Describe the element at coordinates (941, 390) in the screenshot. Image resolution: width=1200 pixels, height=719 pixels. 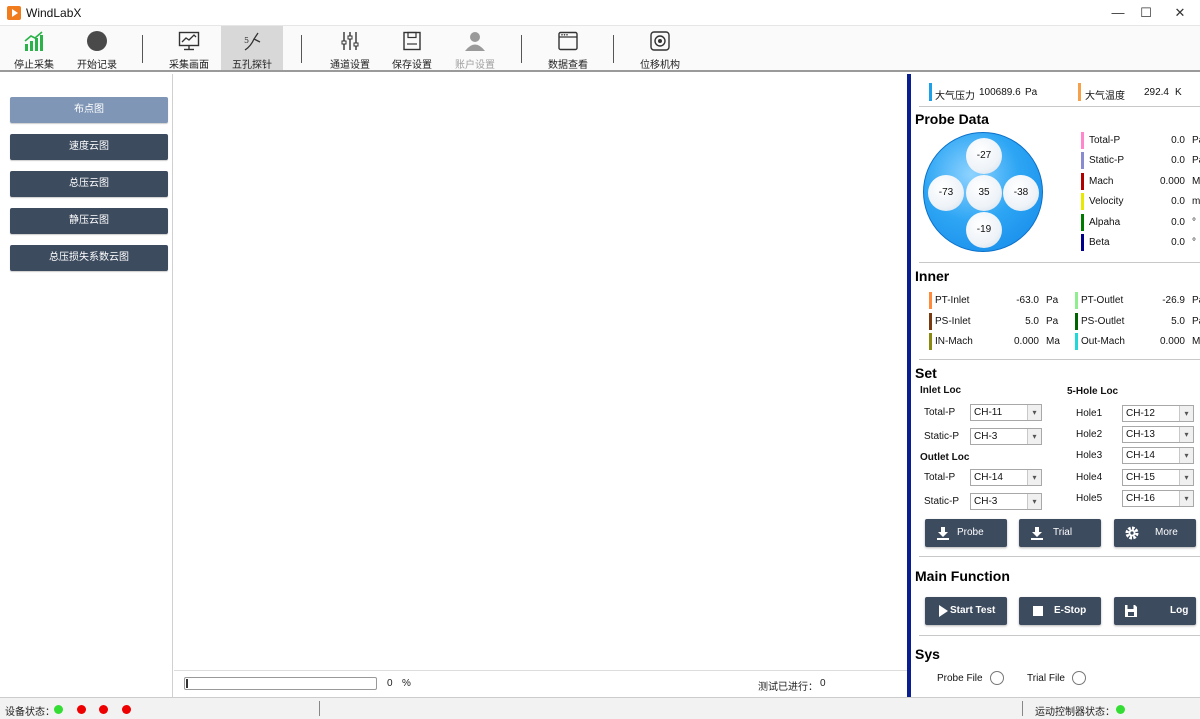
I see `inlet-loc-title: Inlet Loc` at that location.